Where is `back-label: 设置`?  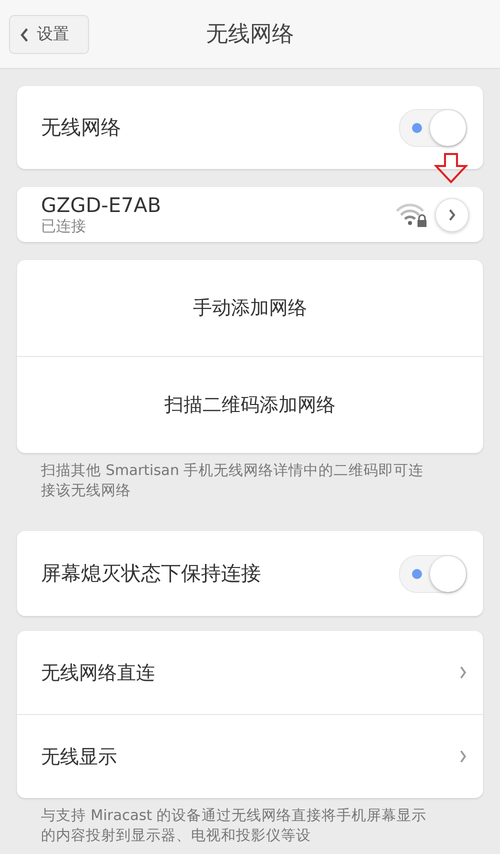
back-label: 设置 is located at coordinates (53, 34).